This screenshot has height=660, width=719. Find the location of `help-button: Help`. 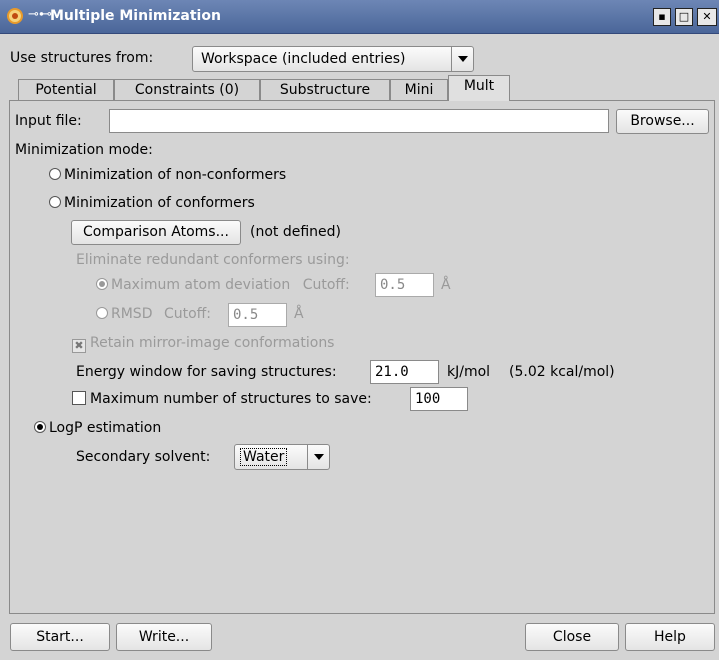

help-button: Help is located at coordinates (670, 637).